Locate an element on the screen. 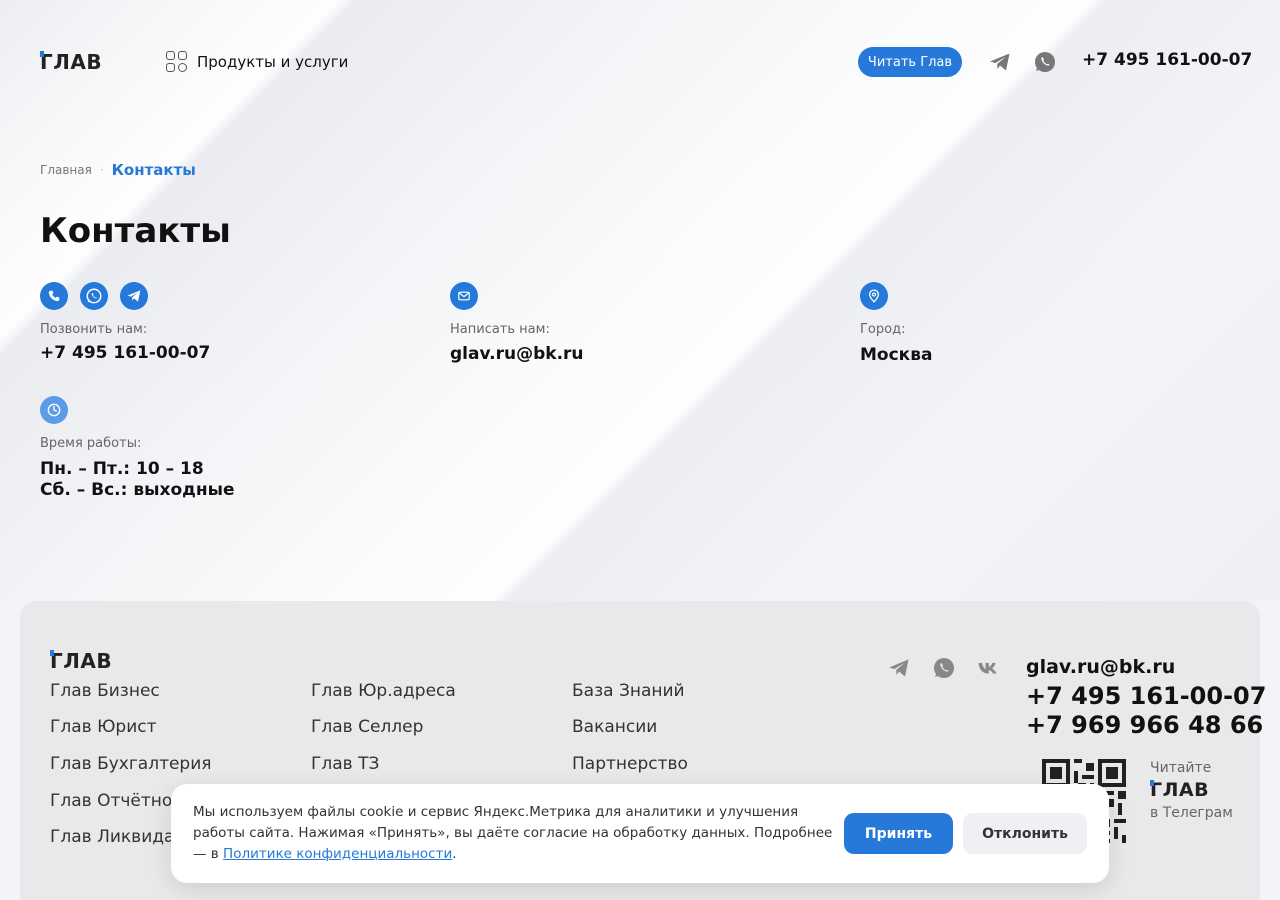 The width and height of the screenshot is (1280, 900). footer-link-liquidation: Глав Ликвида is located at coordinates (112, 837).